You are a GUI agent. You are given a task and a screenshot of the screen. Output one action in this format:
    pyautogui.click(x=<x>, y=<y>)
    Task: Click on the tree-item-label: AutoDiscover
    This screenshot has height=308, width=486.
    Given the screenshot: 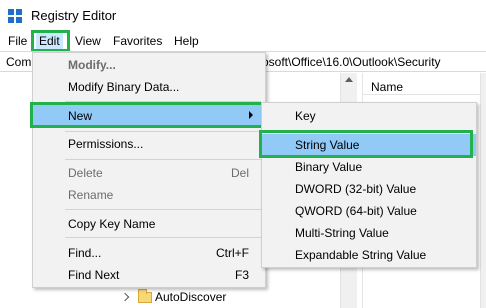 What is the action you would take?
    pyautogui.click(x=191, y=297)
    